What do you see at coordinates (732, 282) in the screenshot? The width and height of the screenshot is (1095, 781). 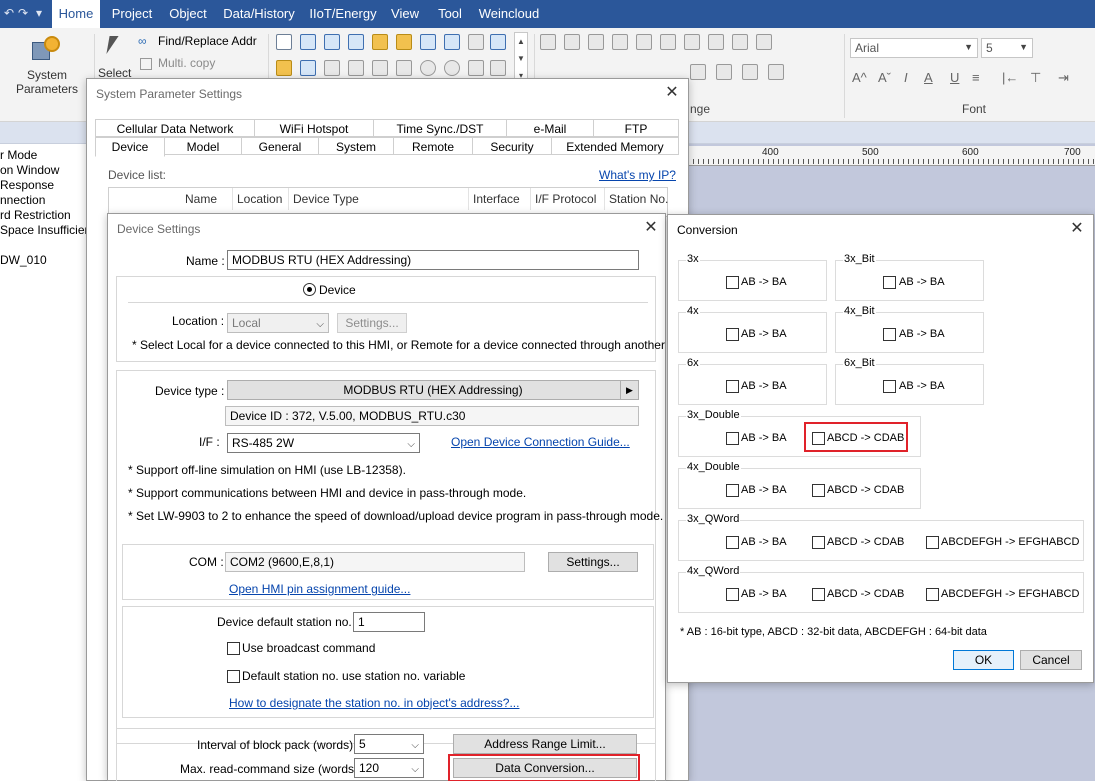 I see `checkbox-3x-ab-ba` at bounding box center [732, 282].